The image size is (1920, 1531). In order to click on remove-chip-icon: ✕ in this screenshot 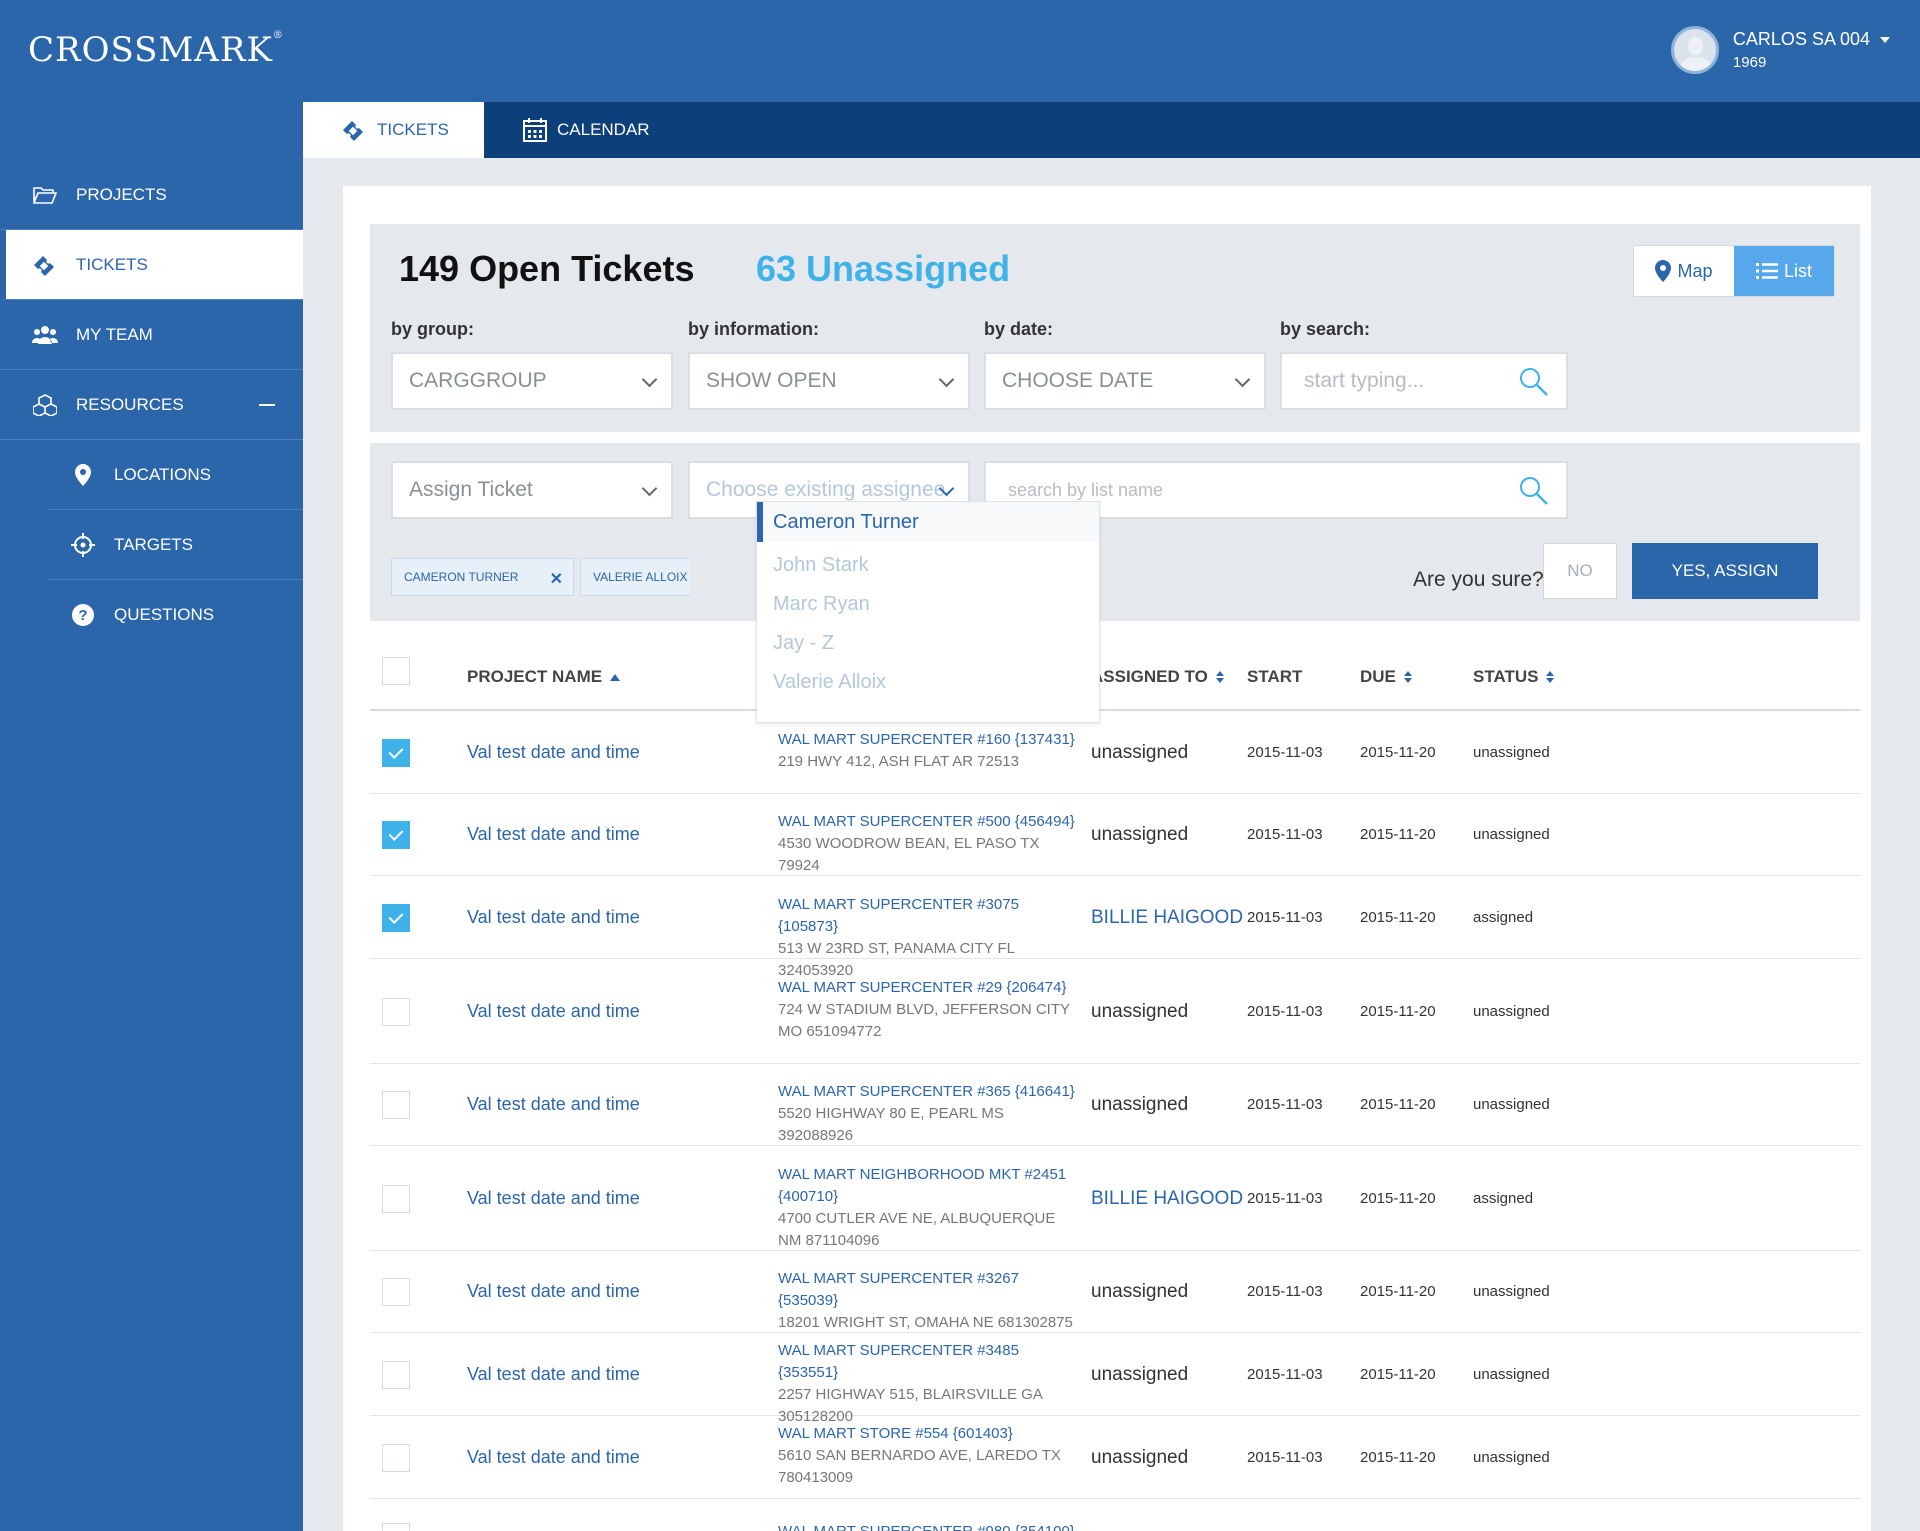, I will do `click(556, 579)`.